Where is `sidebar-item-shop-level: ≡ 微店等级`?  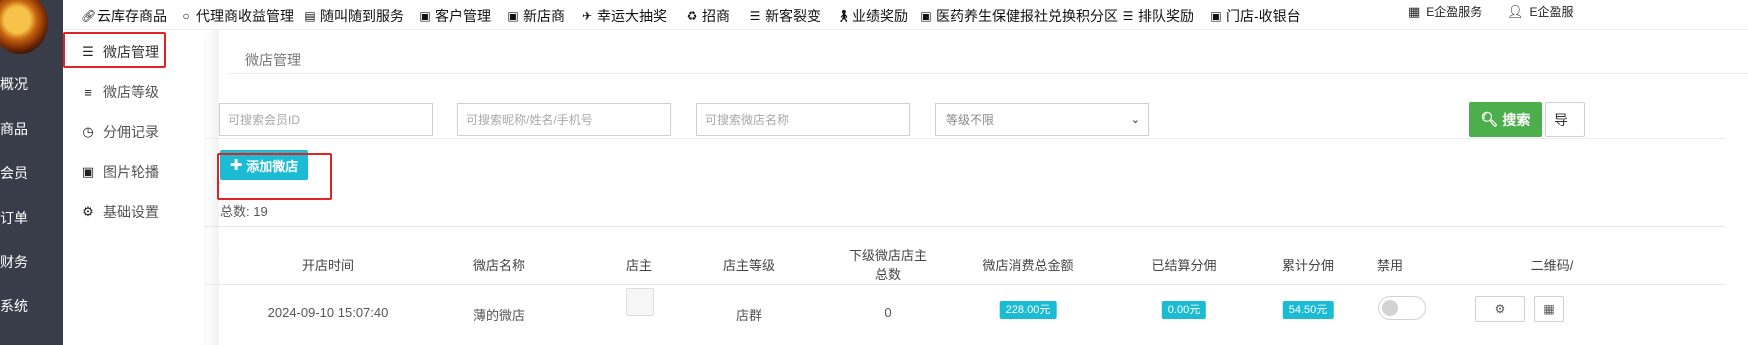
sidebar-item-shop-level: ≡ 微店等级 is located at coordinates (138, 92).